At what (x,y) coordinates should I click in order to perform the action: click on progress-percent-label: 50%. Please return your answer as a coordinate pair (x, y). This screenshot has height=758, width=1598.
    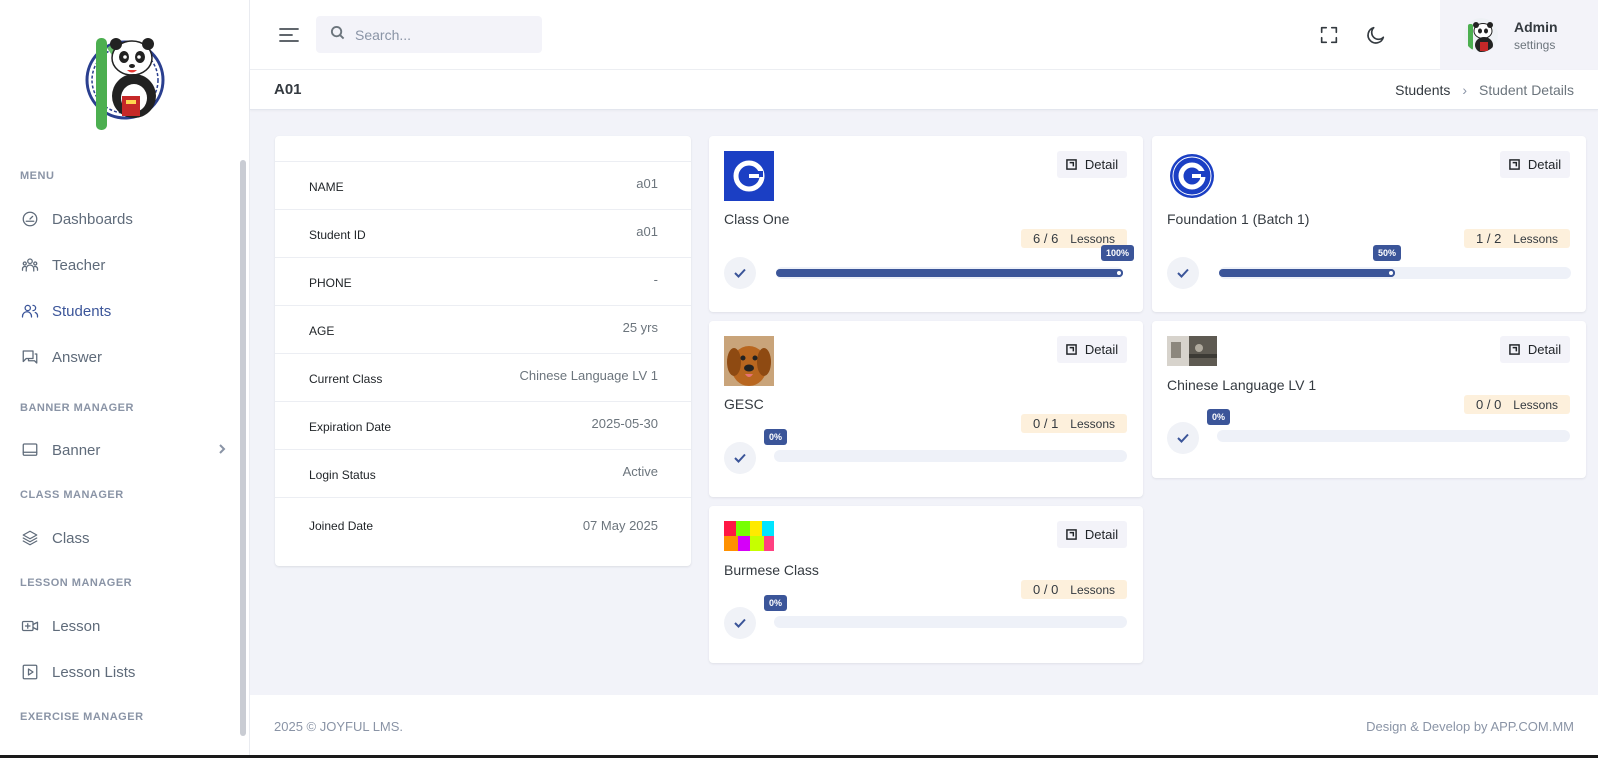
    Looking at the image, I should click on (1387, 253).